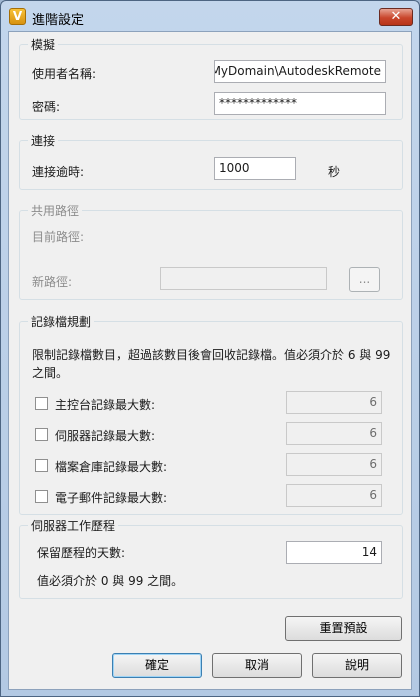 The image size is (420, 697). I want to click on log-policy-group-title: 記錄檔規劃, so click(61, 321).